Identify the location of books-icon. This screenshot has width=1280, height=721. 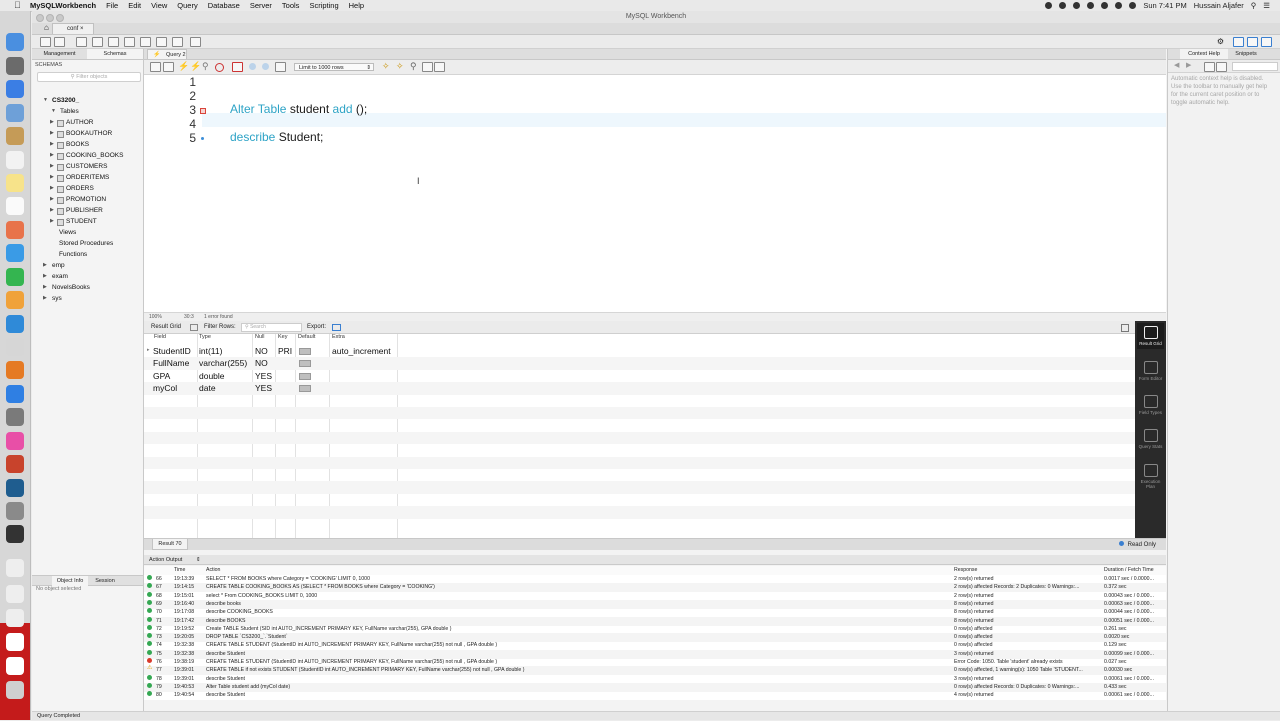
(15, 370).